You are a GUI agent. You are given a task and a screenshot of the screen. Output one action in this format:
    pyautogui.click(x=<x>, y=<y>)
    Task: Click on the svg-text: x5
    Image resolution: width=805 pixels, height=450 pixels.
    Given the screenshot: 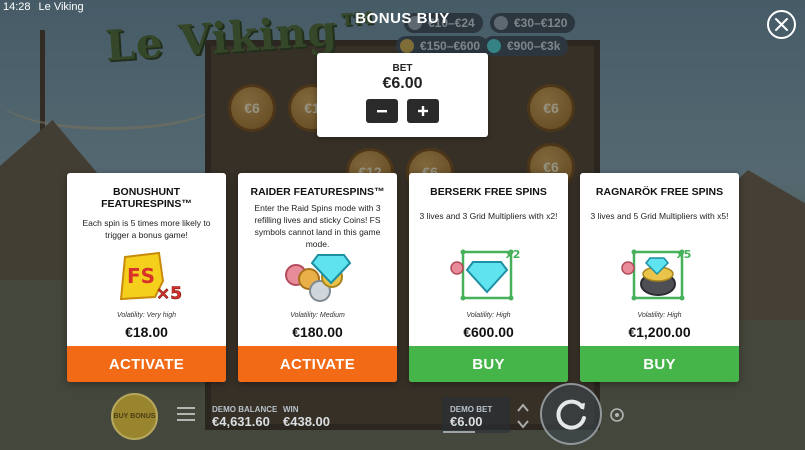 What is the action you would take?
    pyautogui.click(x=684, y=254)
    